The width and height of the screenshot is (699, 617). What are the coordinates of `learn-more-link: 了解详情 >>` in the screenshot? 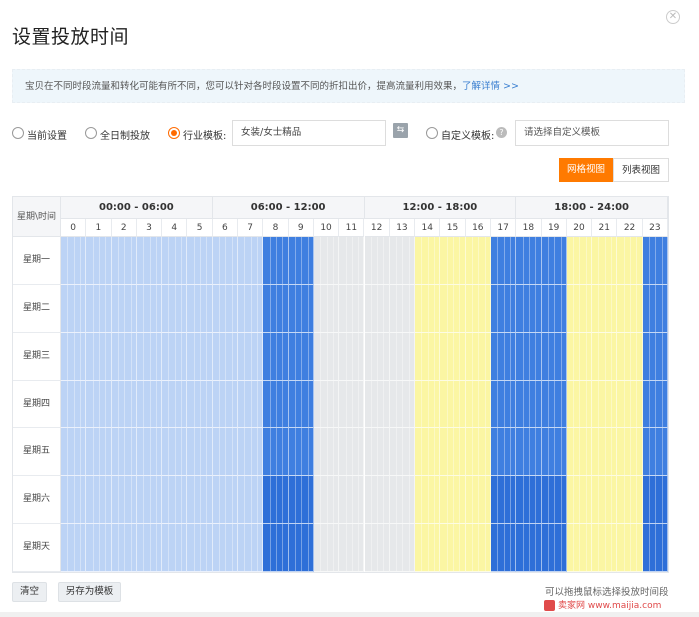 It's located at (490, 86).